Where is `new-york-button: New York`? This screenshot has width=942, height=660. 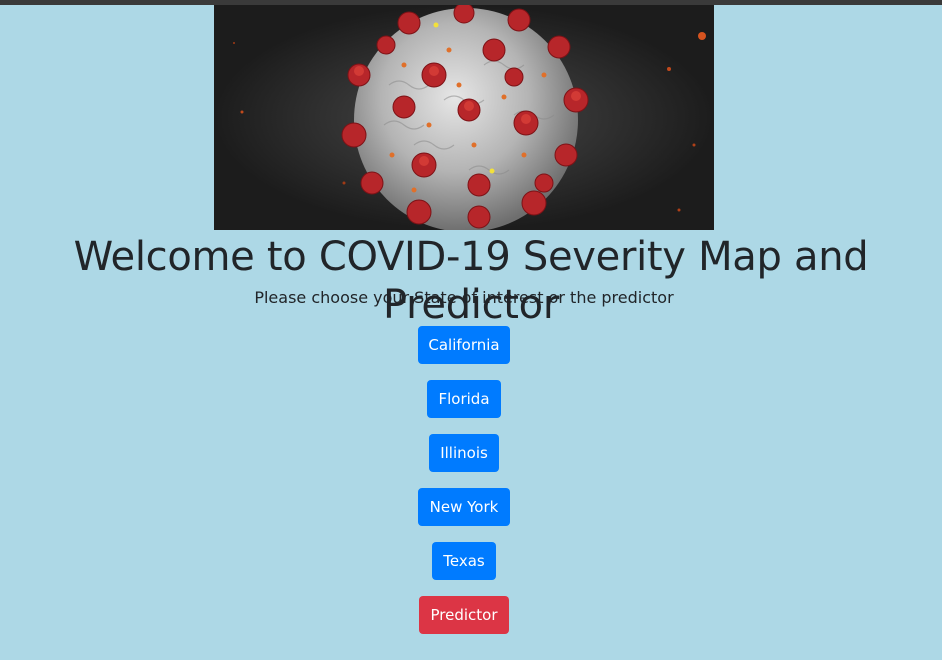 new-york-button: New York is located at coordinates (464, 507).